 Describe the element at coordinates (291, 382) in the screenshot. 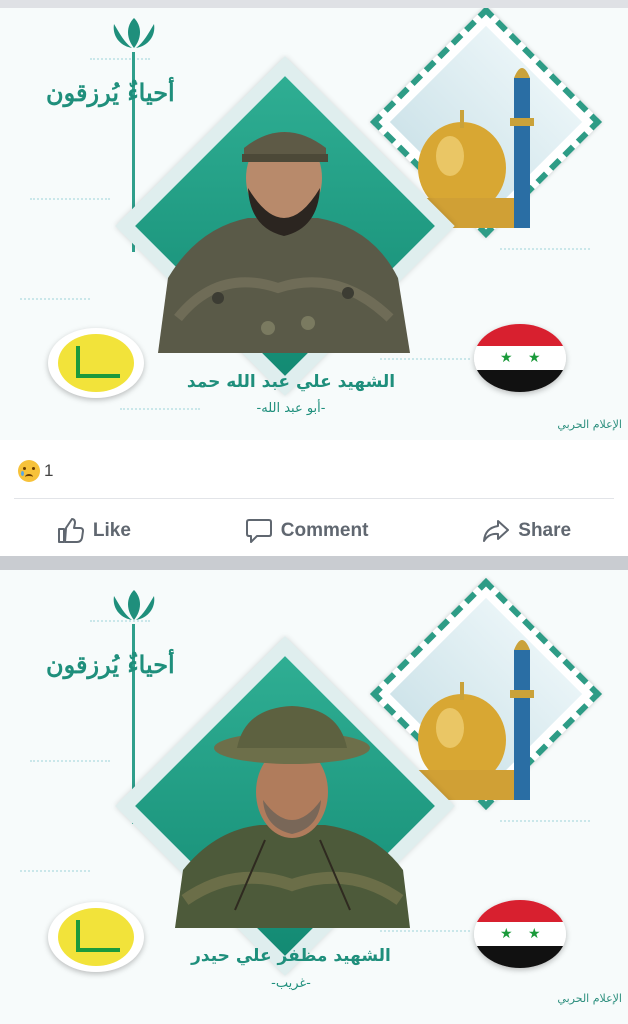

I see `martyr-name: الشهيد علي عبد الله حمد` at that location.